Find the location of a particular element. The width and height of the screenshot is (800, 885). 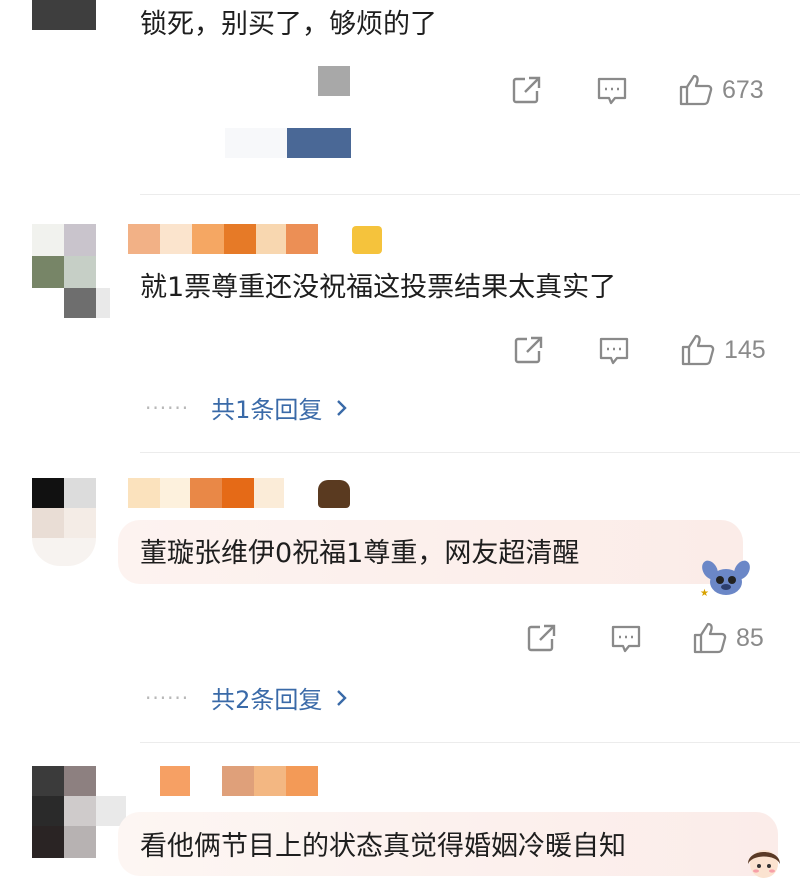

like-button: 673 is located at coordinates (721, 90).